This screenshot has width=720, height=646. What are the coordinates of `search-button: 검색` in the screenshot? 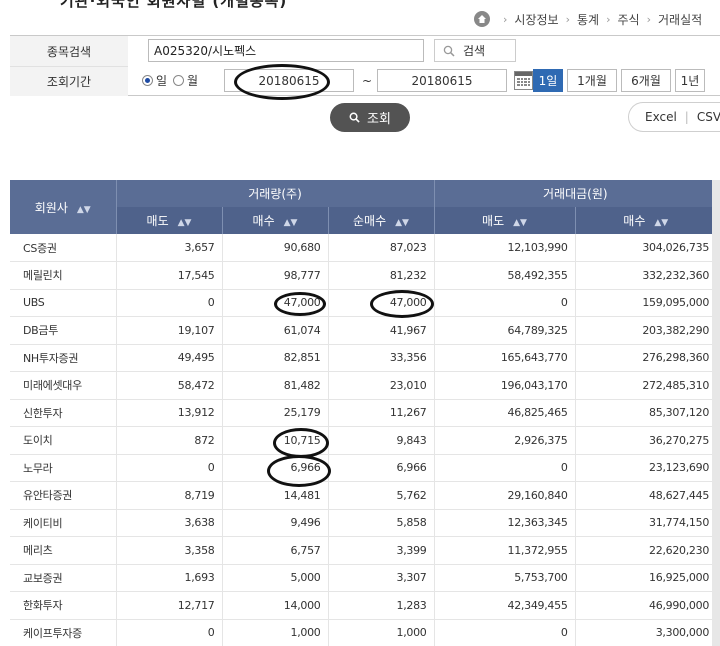 It's located at (475, 50).